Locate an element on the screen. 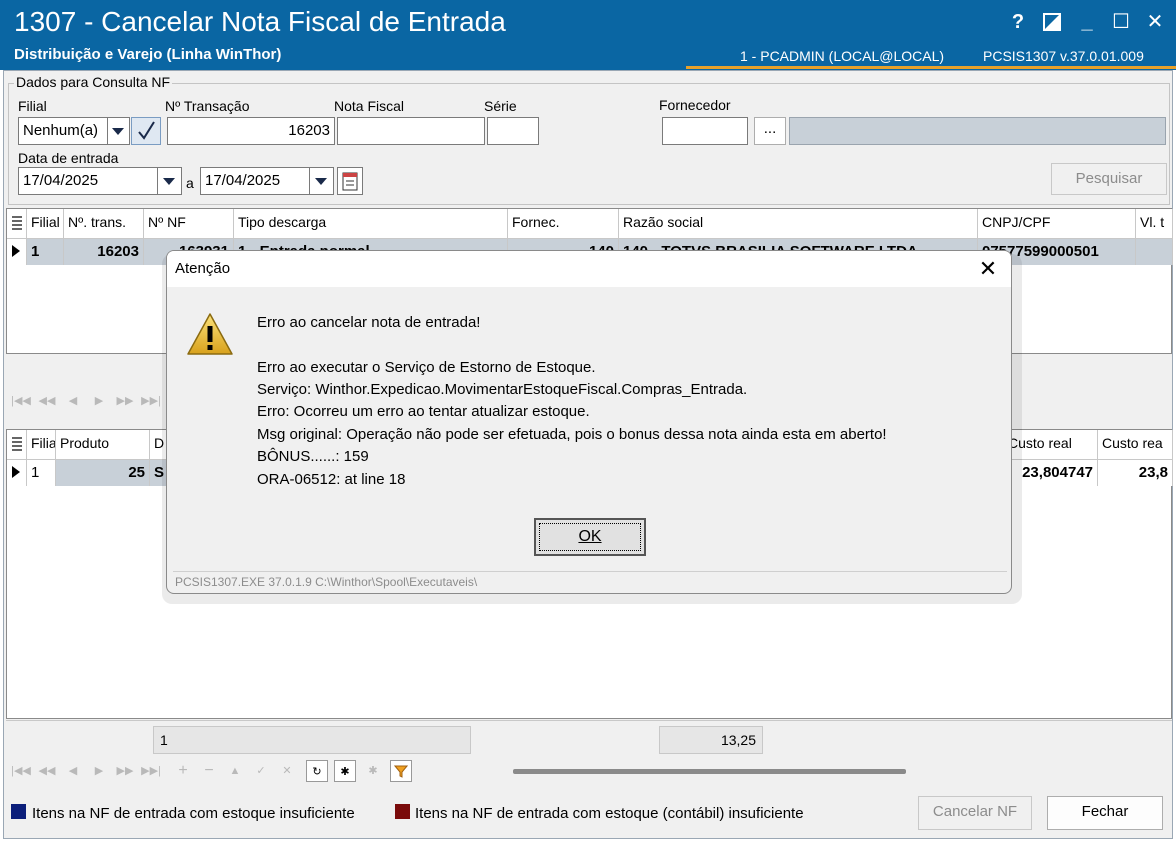  fornecedor-label: Fornecedor is located at coordinates (695, 105).